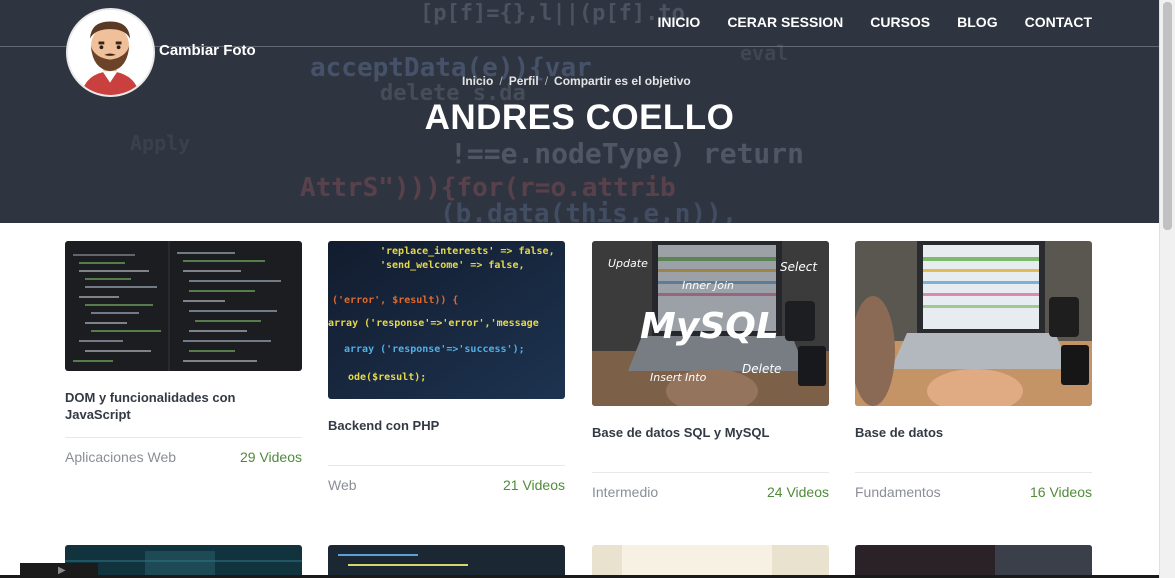  Describe the element at coordinates (452, 265) in the screenshot. I see `code-line: 'send_welcome' => false,` at that location.